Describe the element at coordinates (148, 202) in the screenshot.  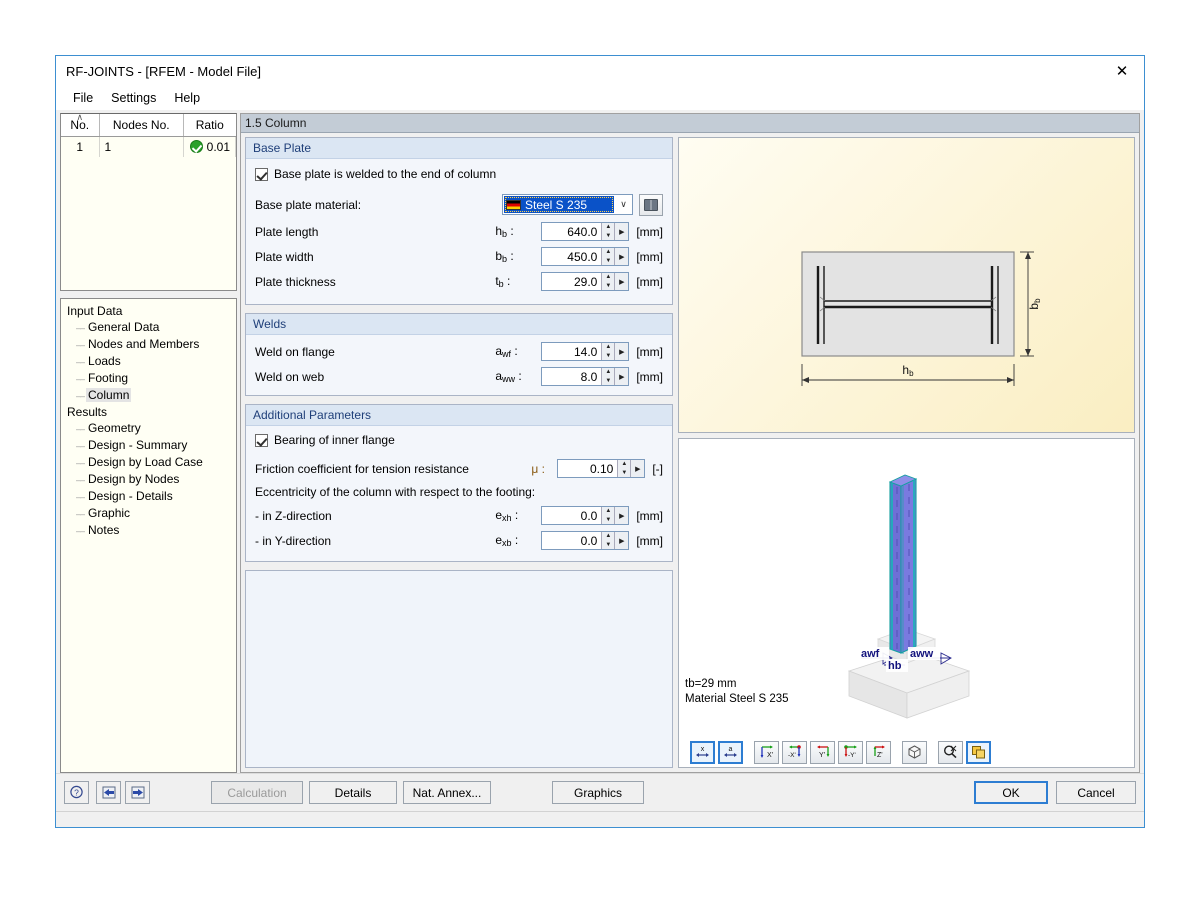
I see `node-table: ∧ No. Nodes No. Ratio 1 1 0.01` at that location.